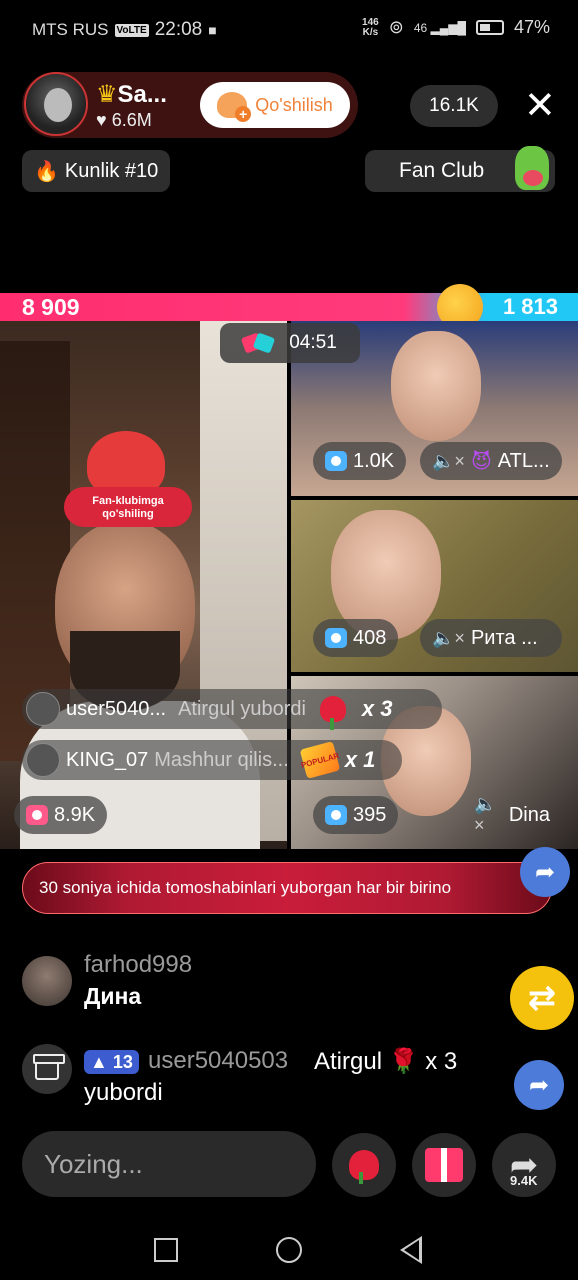 The width and height of the screenshot is (578, 1280). I want to click on gift-button, so click(444, 1165).